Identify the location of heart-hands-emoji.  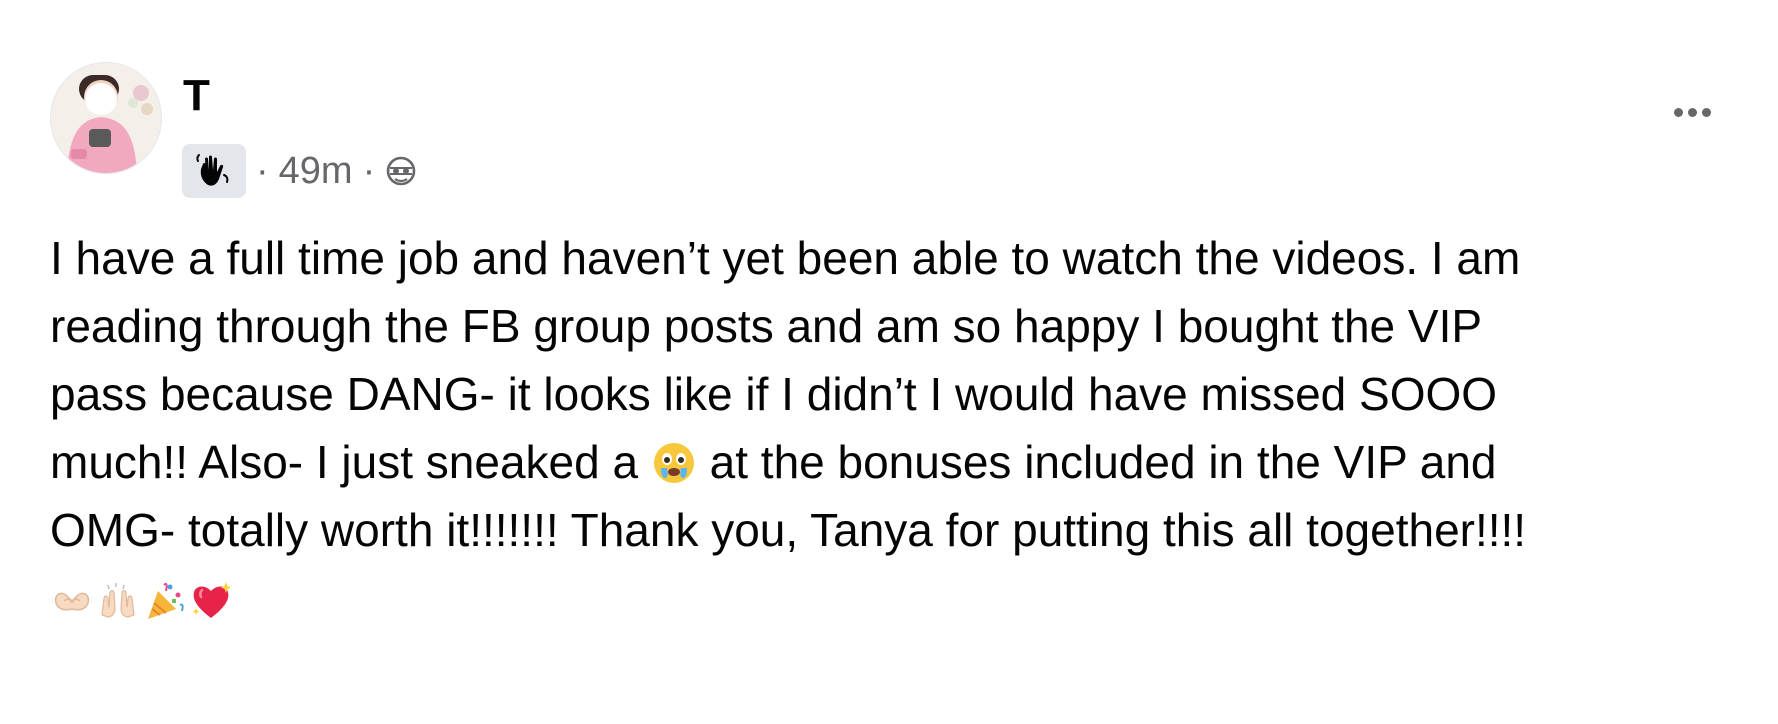
(72, 601).